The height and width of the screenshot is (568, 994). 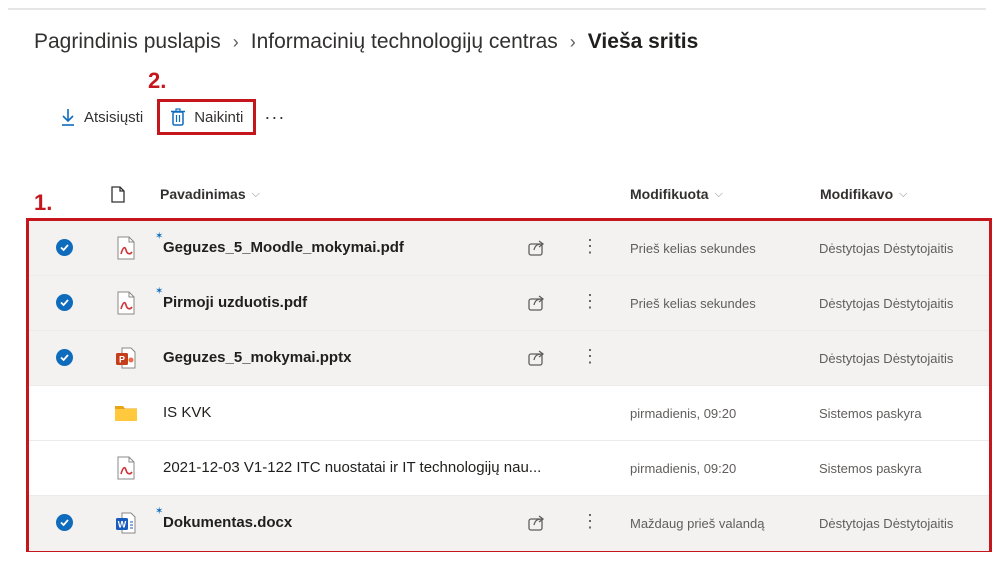 What do you see at coordinates (697, 523) in the screenshot?
I see `modified-date: Maždaug prieš valandą` at bounding box center [697, 523].